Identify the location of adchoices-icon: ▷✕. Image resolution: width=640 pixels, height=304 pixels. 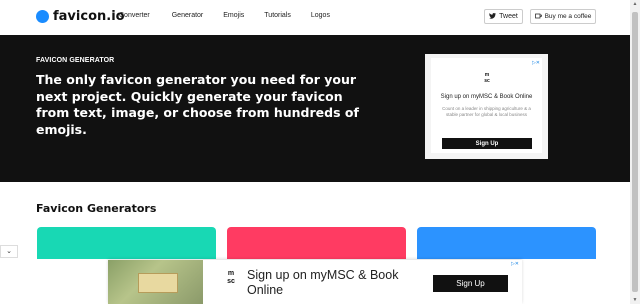
(536, 63).